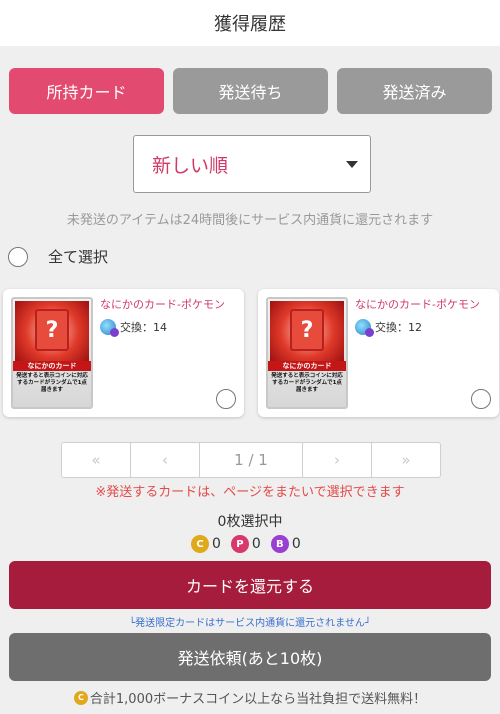  I want to click on card-exchange: 交換：14, so click(133, 328).